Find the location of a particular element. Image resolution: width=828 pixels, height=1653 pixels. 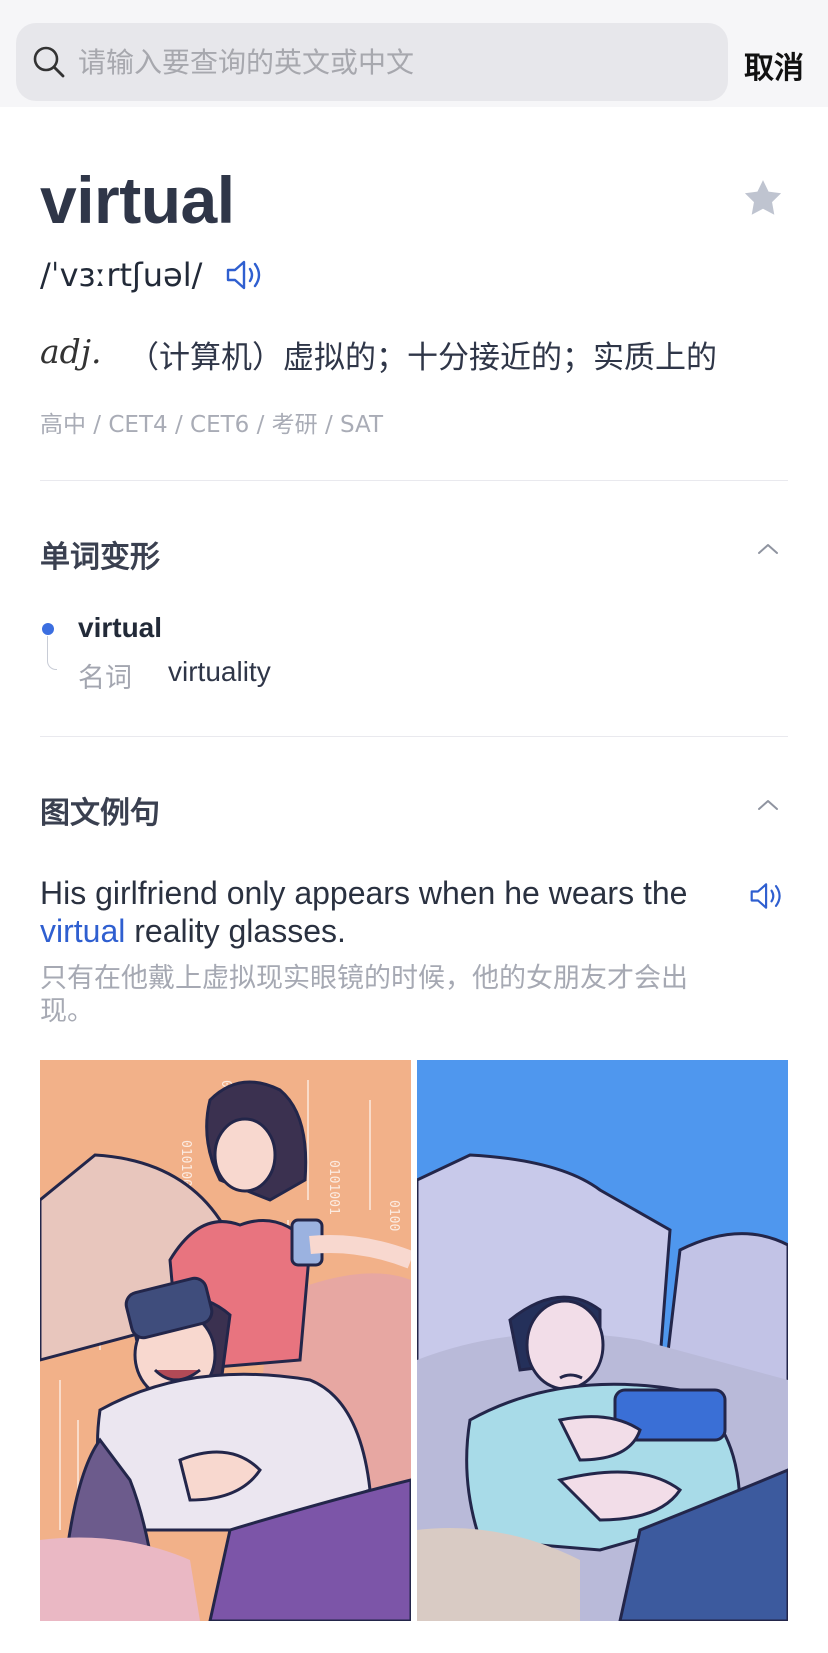

example-text-after: reality glasses. is located at coordinates (235, 931).